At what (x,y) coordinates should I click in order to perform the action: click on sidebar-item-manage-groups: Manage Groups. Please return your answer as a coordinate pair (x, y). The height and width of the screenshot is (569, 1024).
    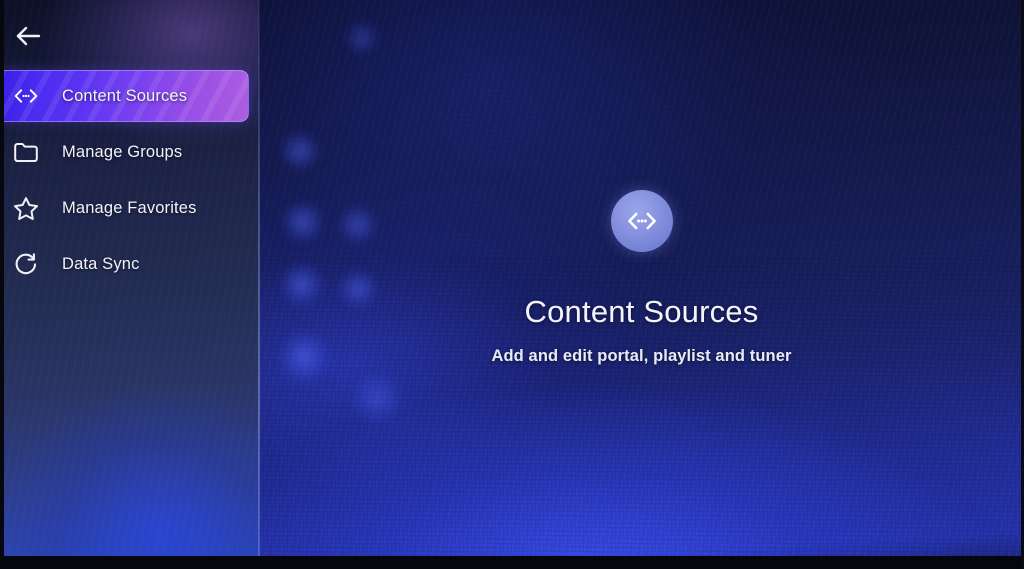
    Looking at the image, I should click on (129, 152).